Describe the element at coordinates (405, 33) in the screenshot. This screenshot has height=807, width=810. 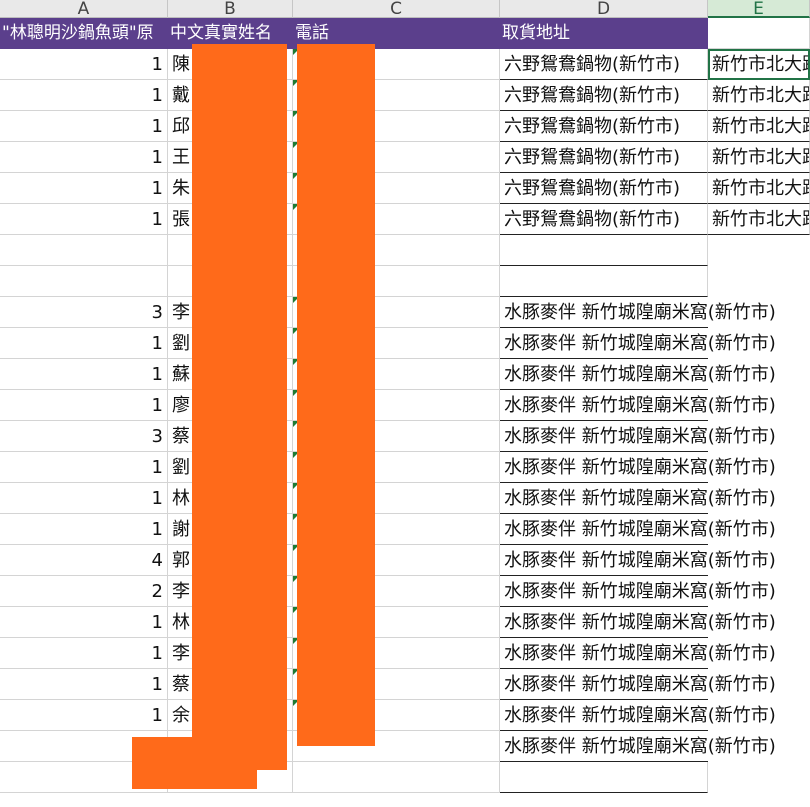
I see `header-row: "林聰明沙鍋魚頭"原 中文真實姓名 電話 取貨地址` at that location.